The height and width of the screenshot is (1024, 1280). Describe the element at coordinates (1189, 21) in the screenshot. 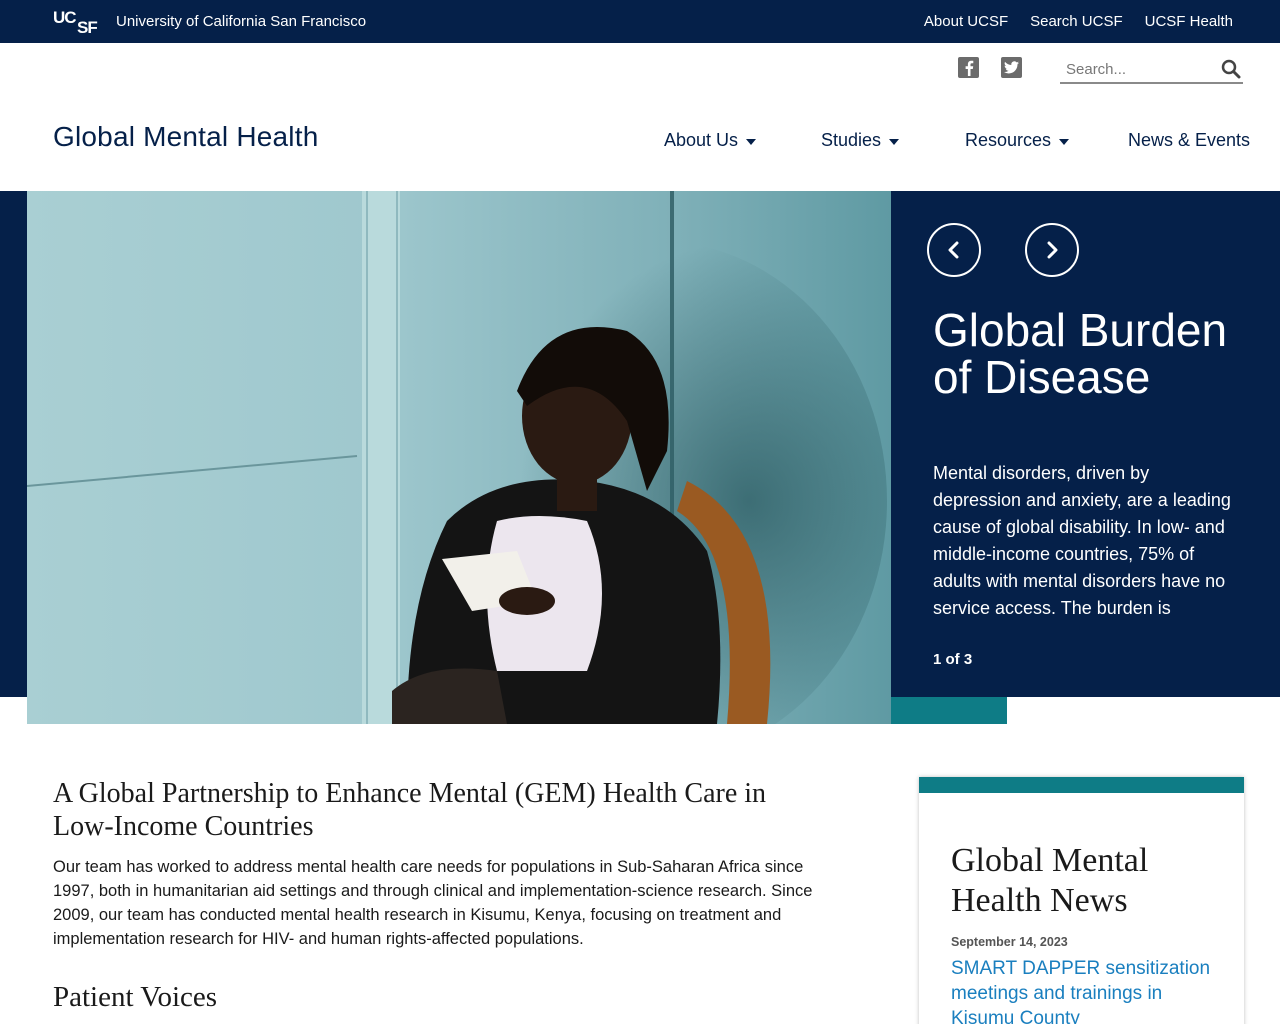

I see `ucsf-health-link: UCSF Health` at that location.